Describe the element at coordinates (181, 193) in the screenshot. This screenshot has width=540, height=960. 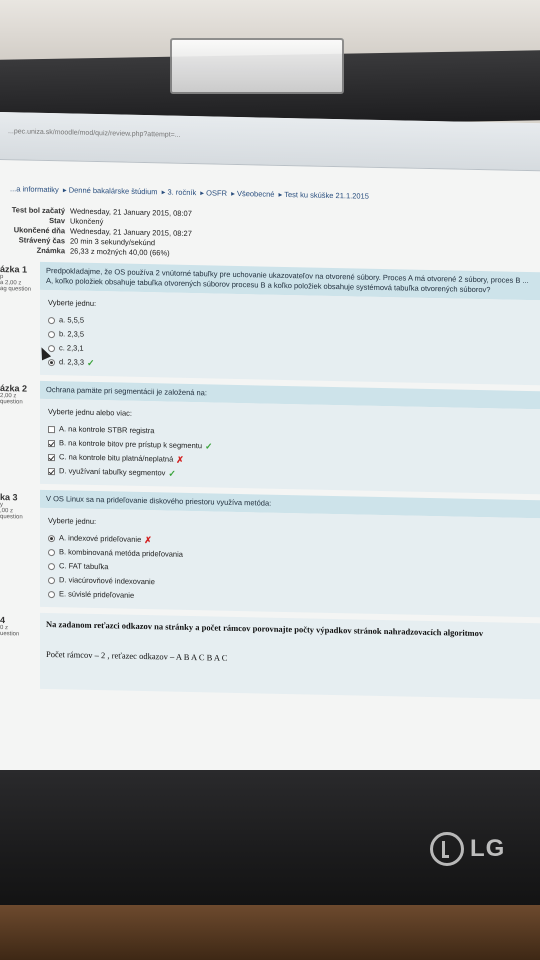
I see `breadcrumb-item: 3. ročník` at that location.